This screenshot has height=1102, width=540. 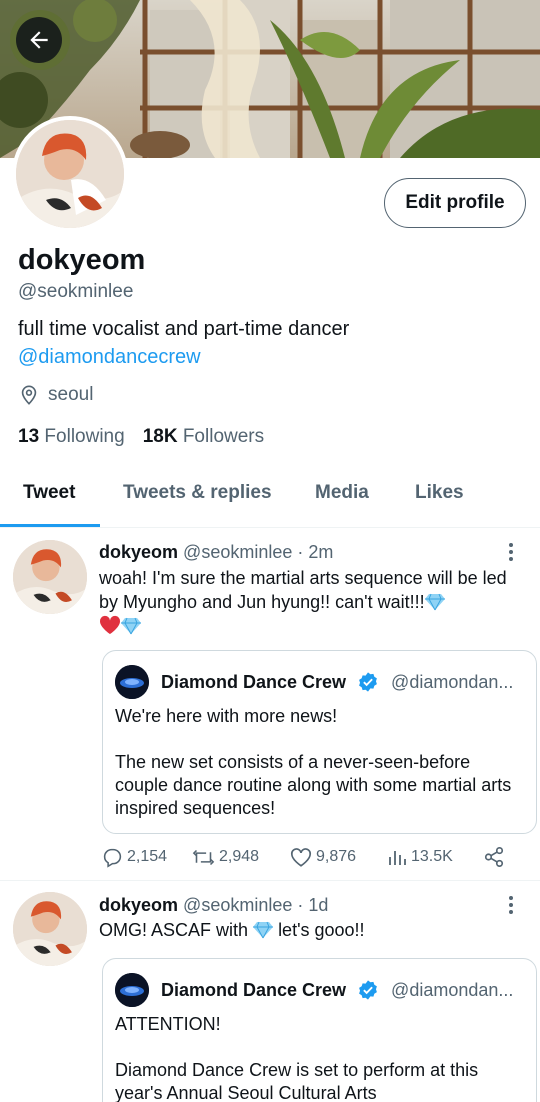 What do you see at coordinates (70, 174) in the screenshot?
I see `profile-avatar` at bounding box center [70, 174].